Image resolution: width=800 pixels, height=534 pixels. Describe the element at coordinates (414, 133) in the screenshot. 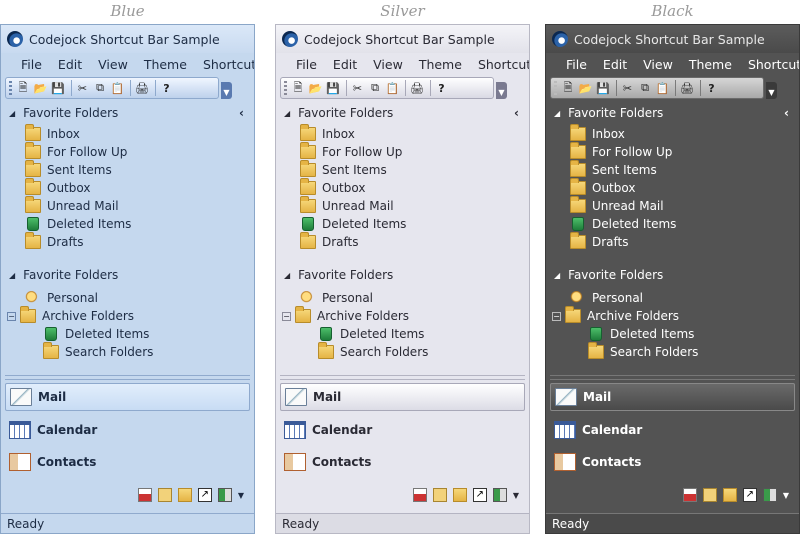

I see `folder-inbox: Inbox` at that location.